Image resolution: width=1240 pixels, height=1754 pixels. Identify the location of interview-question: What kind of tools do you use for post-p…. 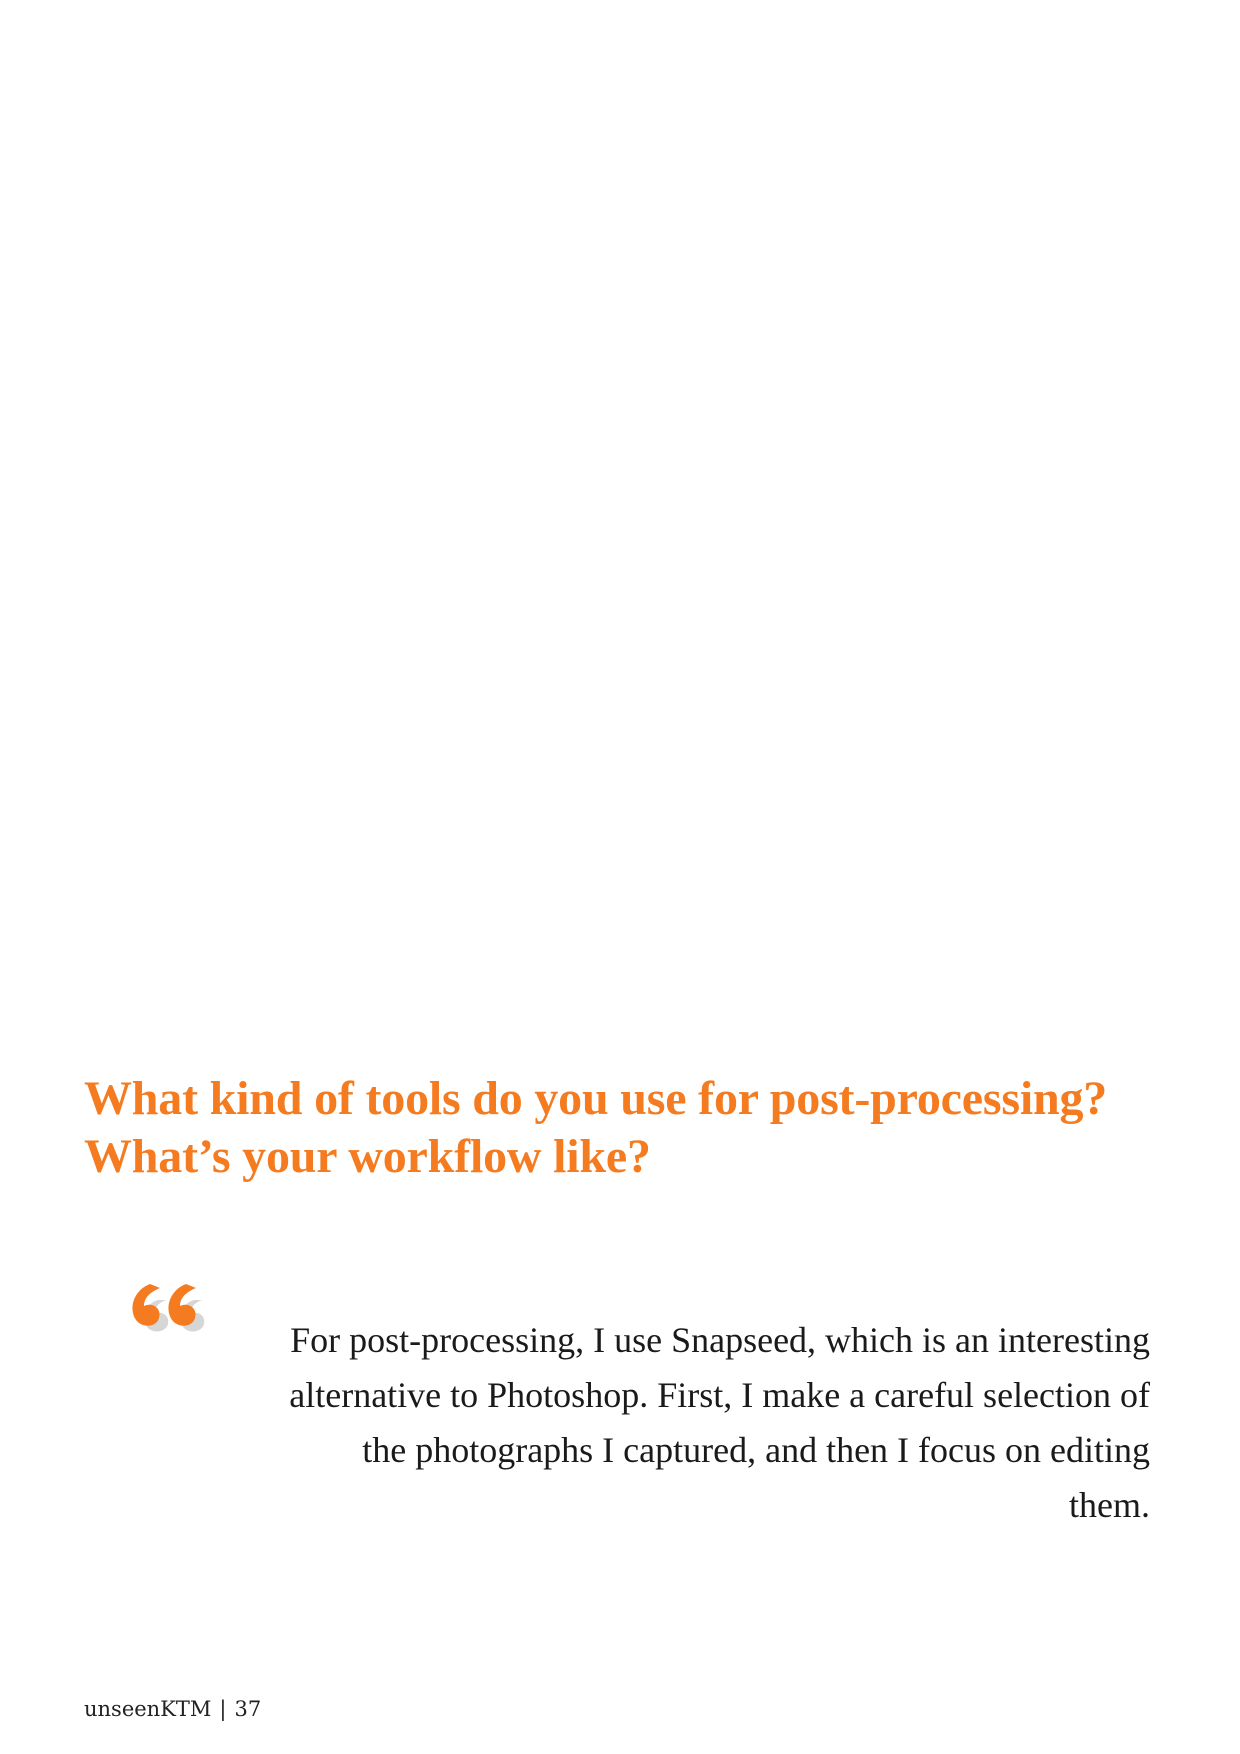
(634, 1128).